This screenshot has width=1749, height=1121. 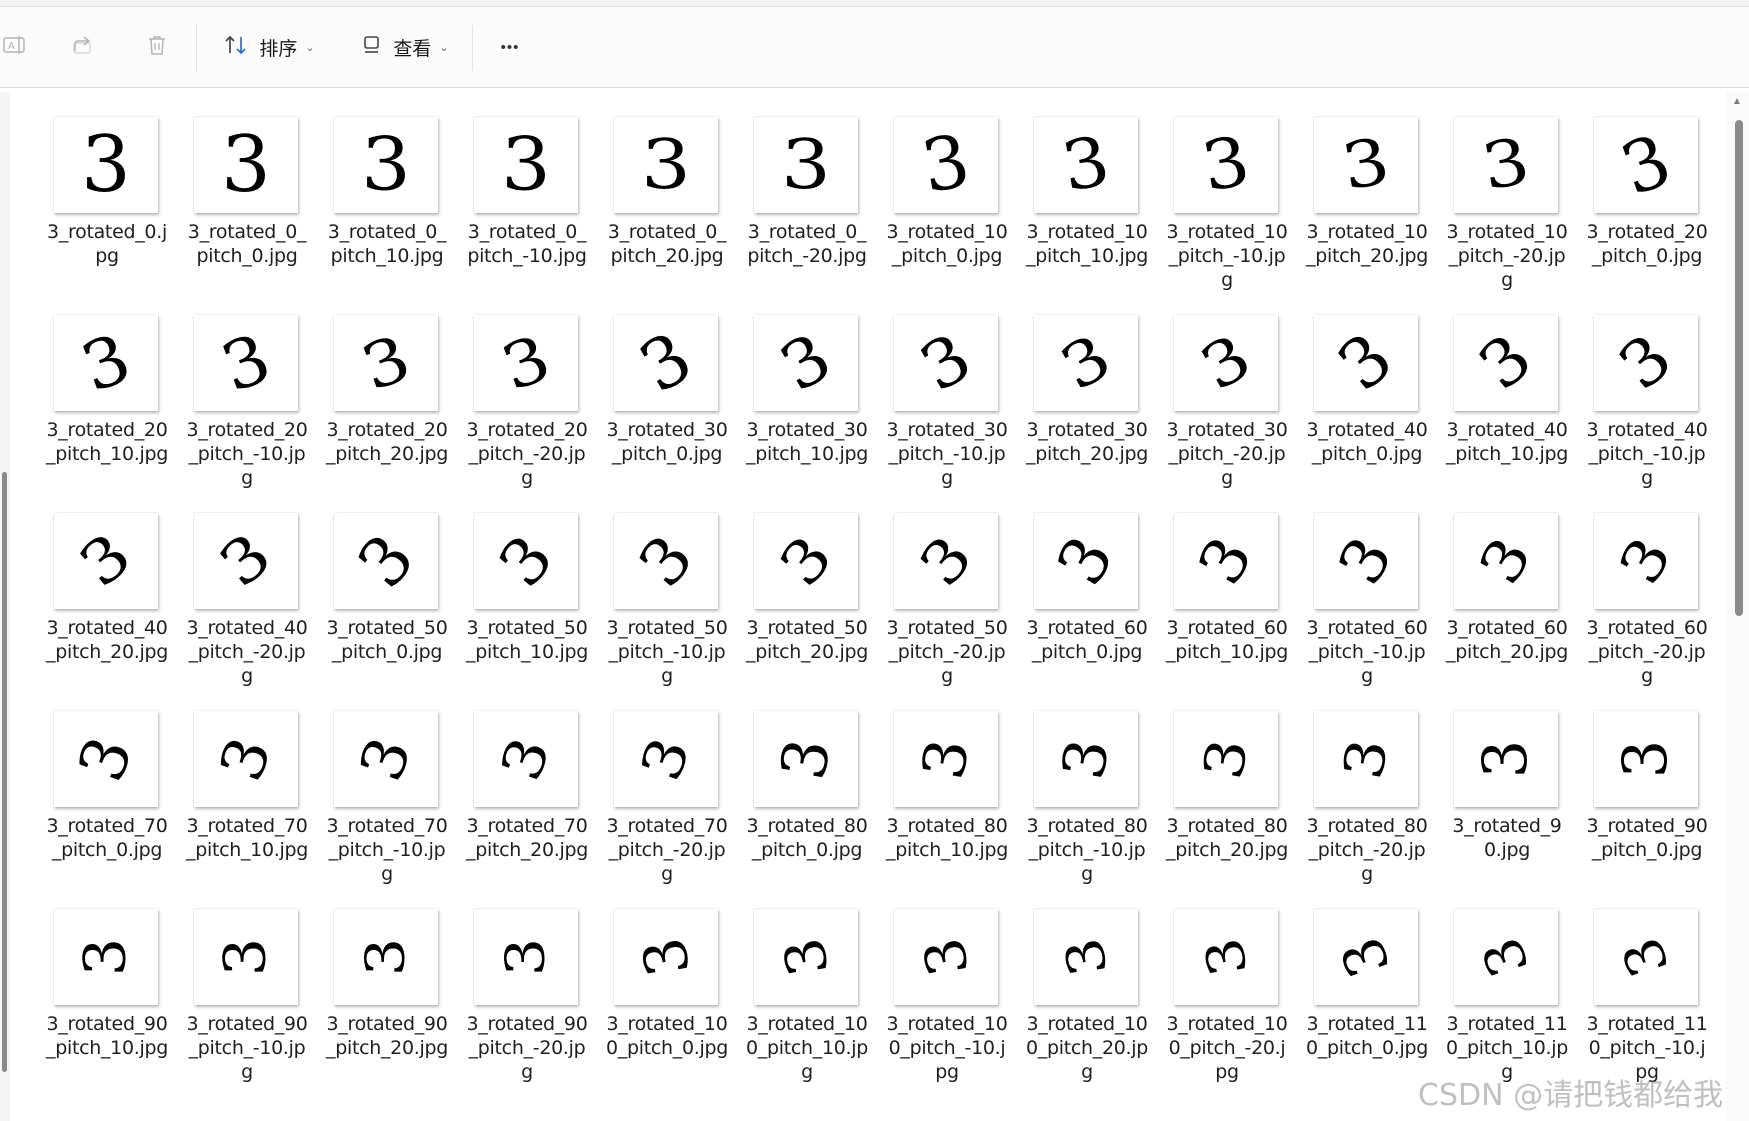 What do you see at coordinates (252, 605) in the screenshot?
I see `file-item: 3 3_rotated_40_pitch_-20.jpg` at bounding box center [252, 605].